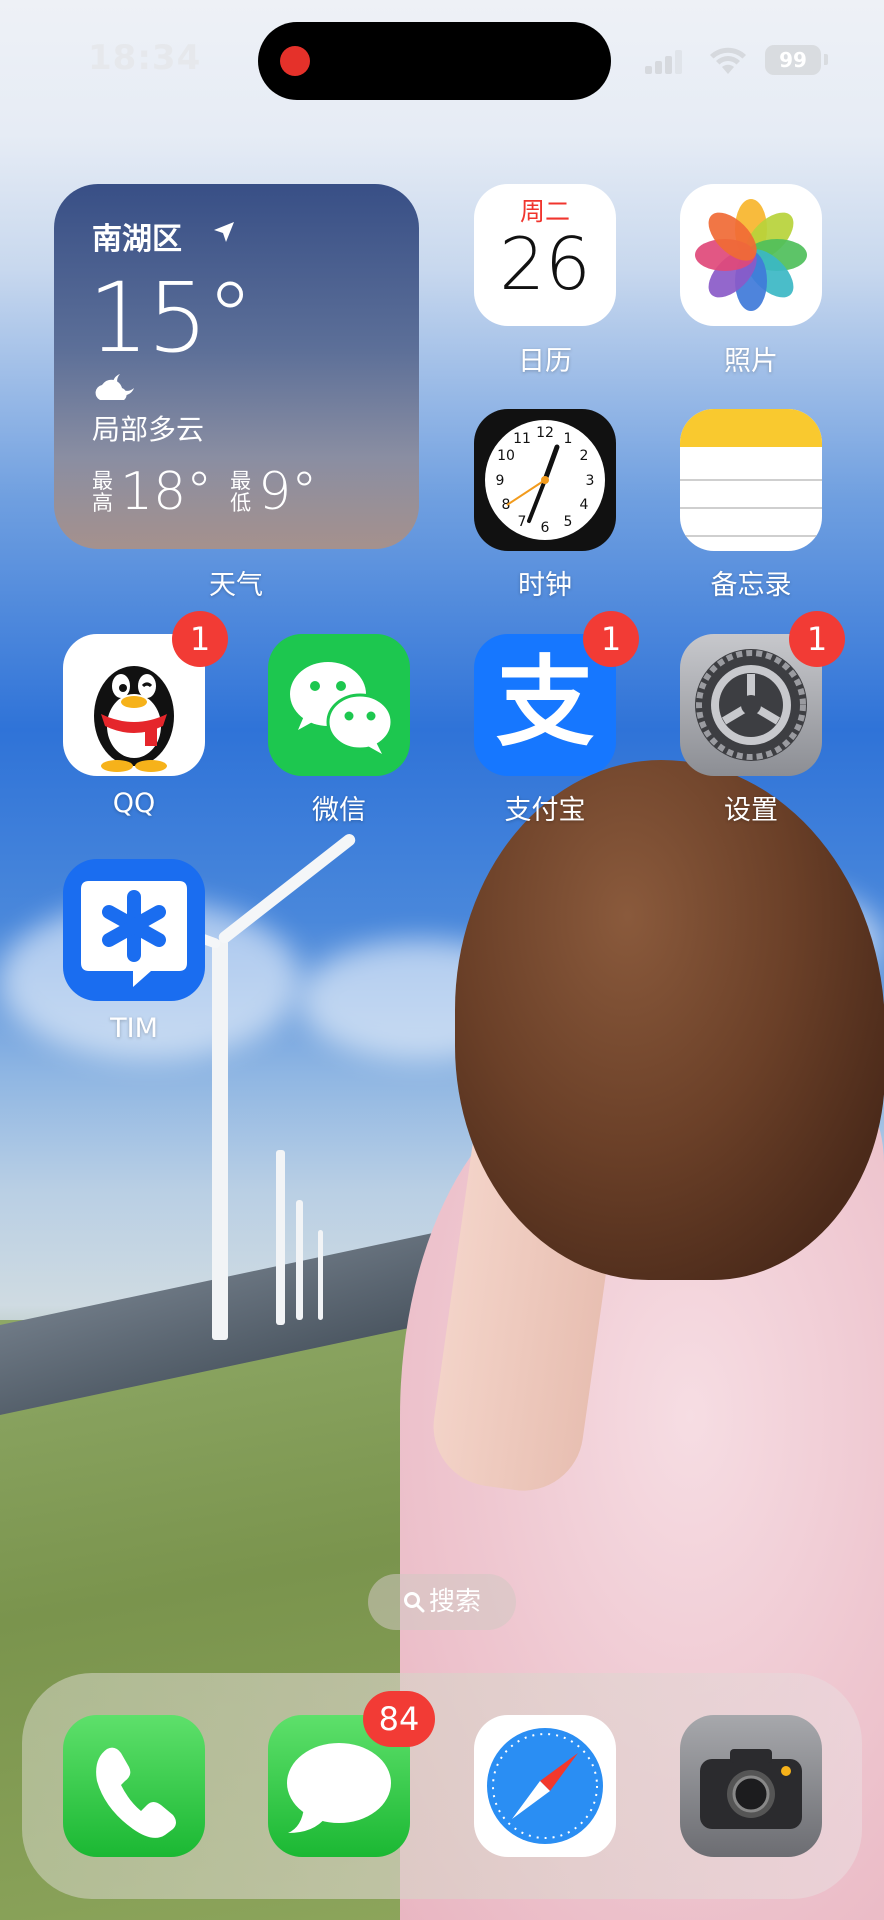  I want to click on photos-app-icon, so click(751, 255).